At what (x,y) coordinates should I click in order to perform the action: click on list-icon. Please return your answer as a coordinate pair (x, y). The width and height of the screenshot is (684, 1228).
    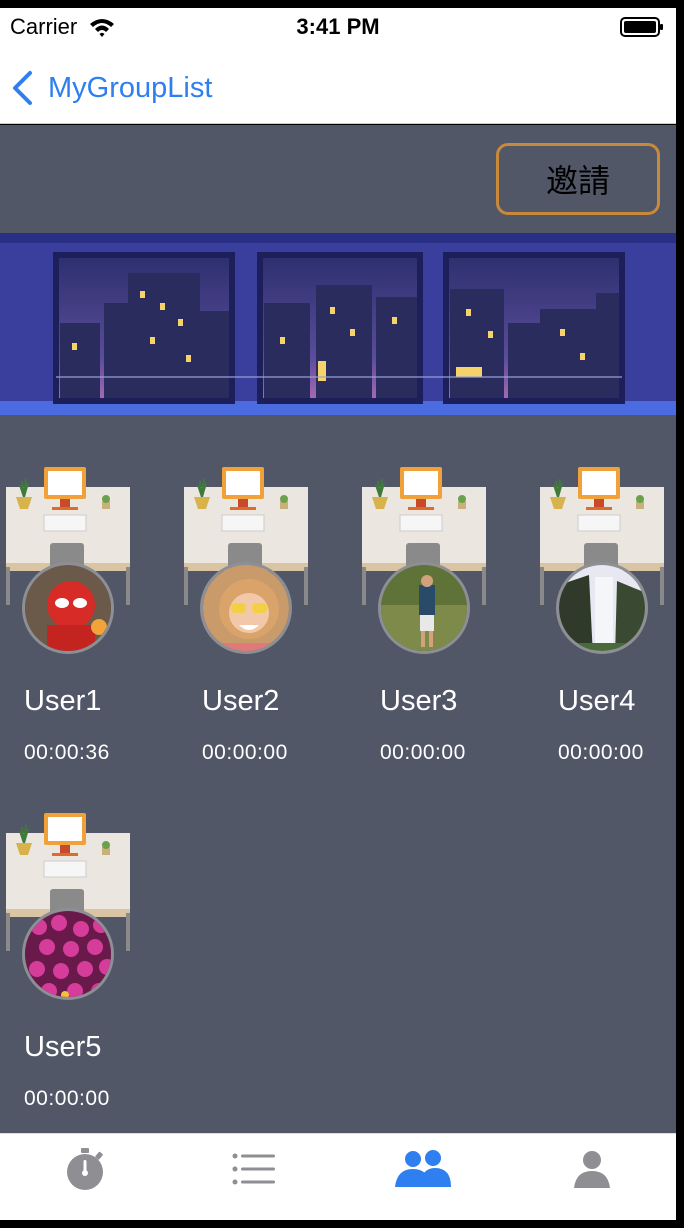
    Looking at the image, I should click on (253, 1169).